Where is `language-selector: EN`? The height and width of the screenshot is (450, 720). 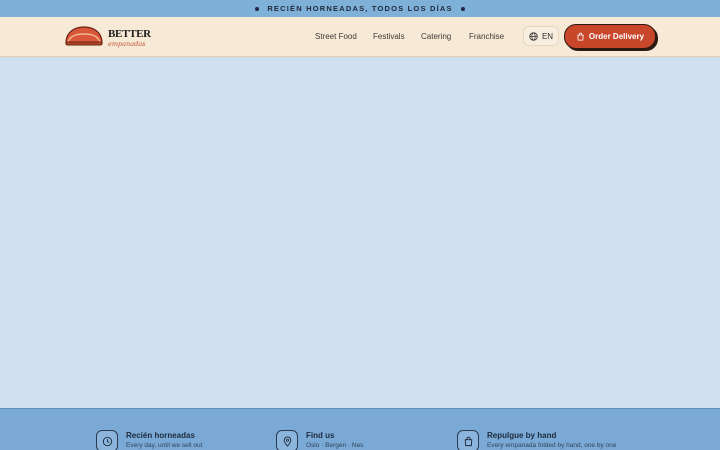
language-selector: EN is located at coordinates (541, 36).